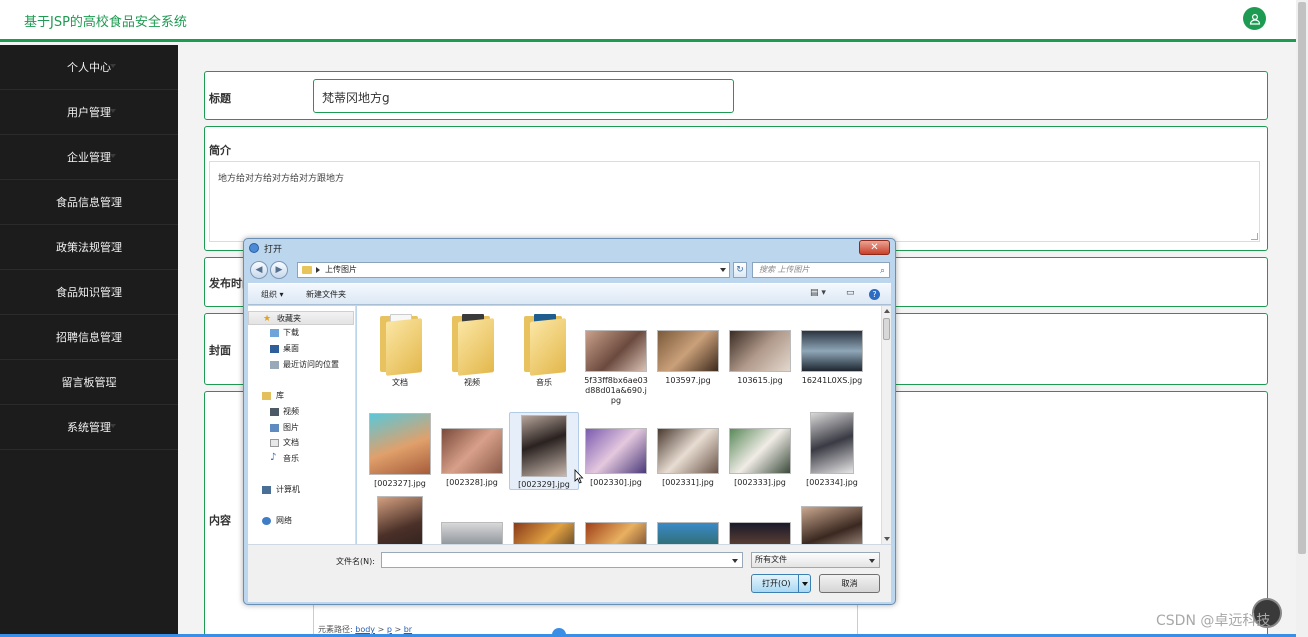 The height and width of the screenshot is (637, 1308). I want to click on page-scrollbar-thumb, so click(1302, 278).